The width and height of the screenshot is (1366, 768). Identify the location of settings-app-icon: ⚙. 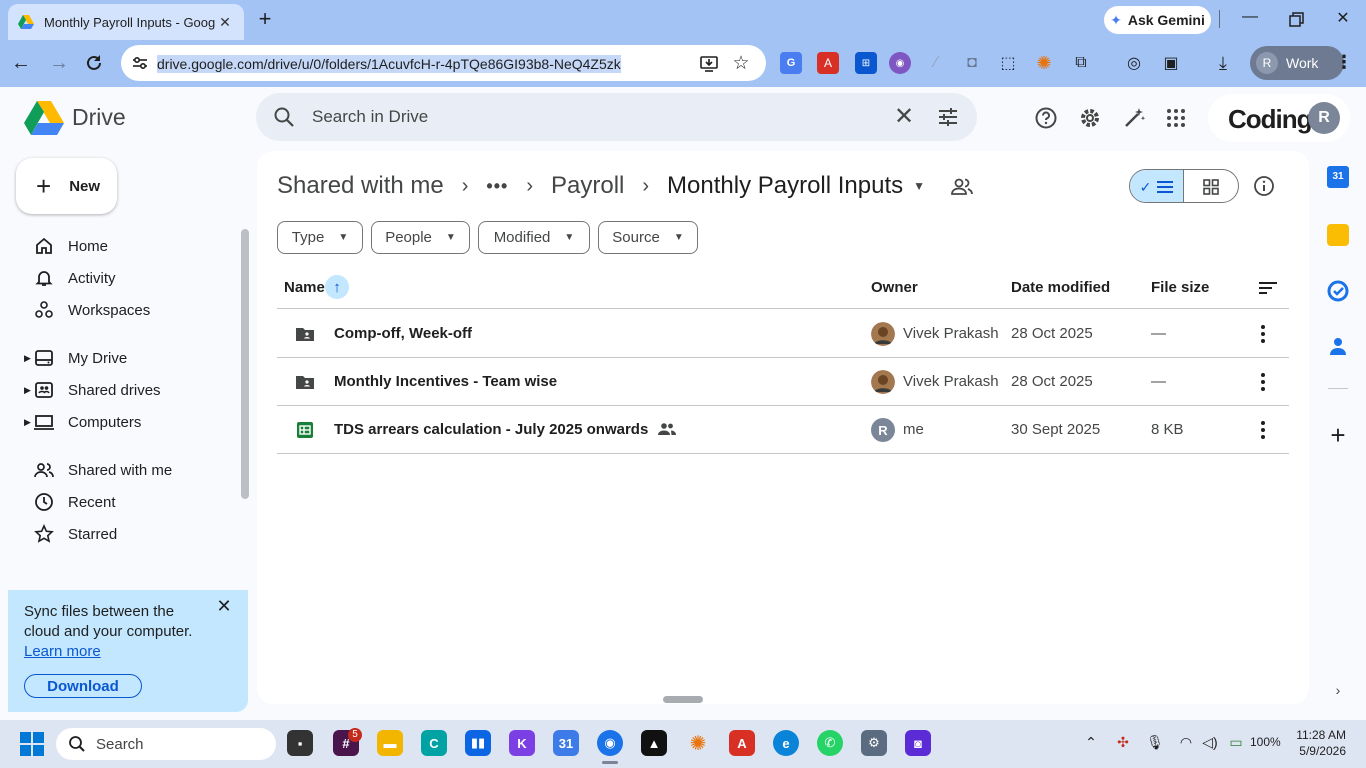
(874, 743).